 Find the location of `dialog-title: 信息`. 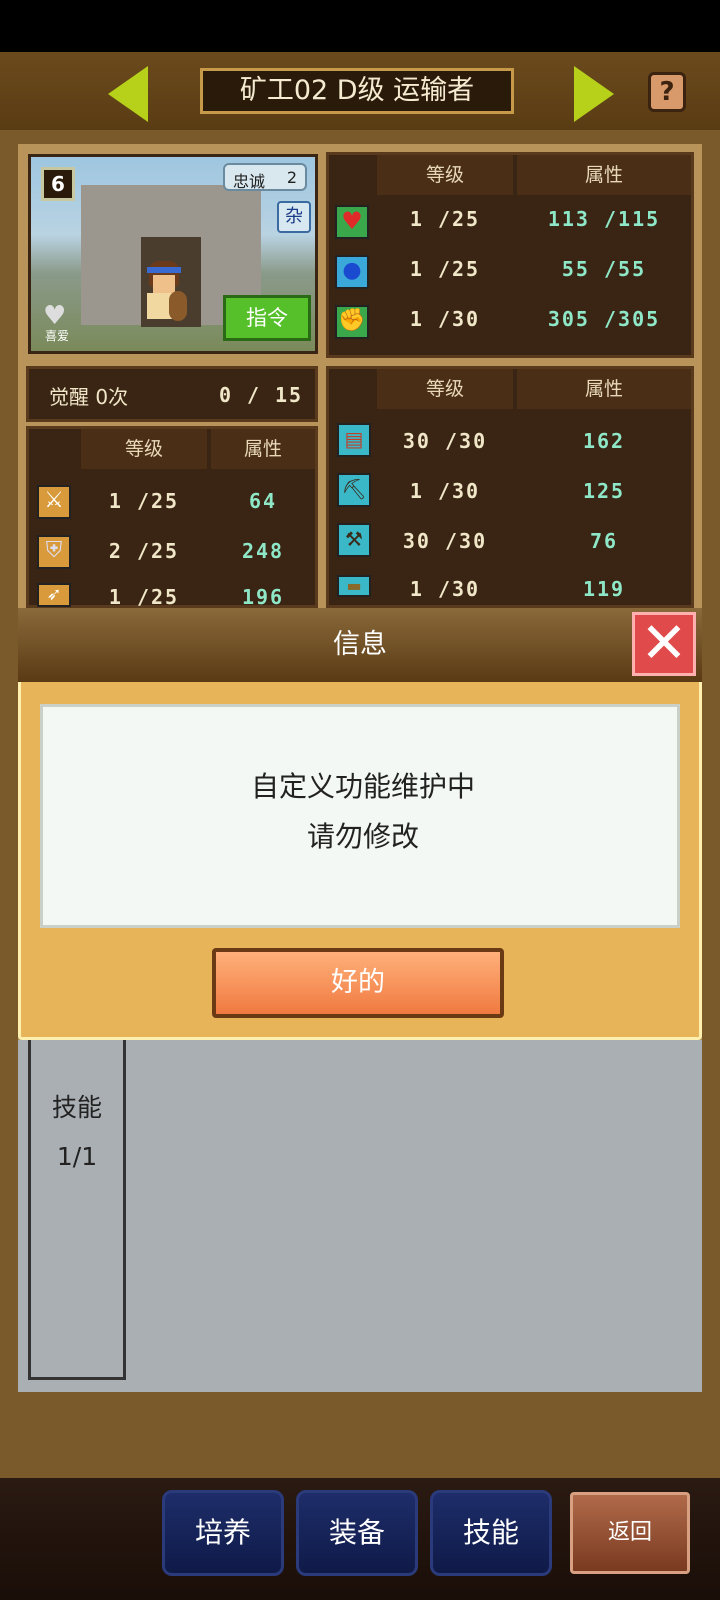

dialog-title: 信息 is located at coordinates (360, 644).